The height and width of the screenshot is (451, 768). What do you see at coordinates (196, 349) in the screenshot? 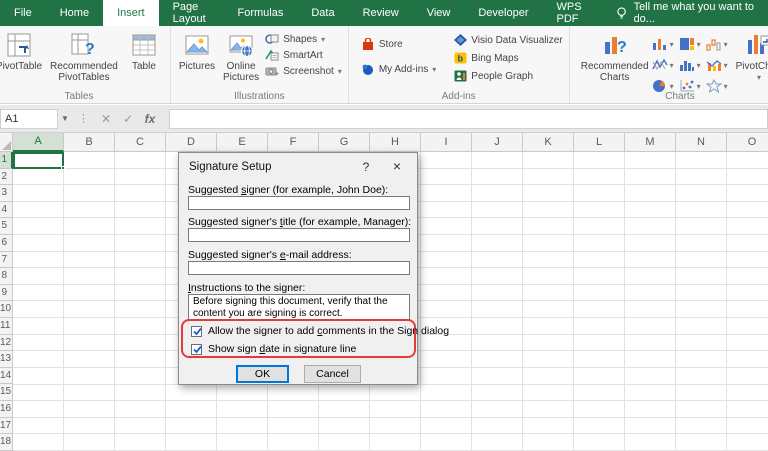
I see `show-sign-date-checkbox` at bounding box center [196, 349].